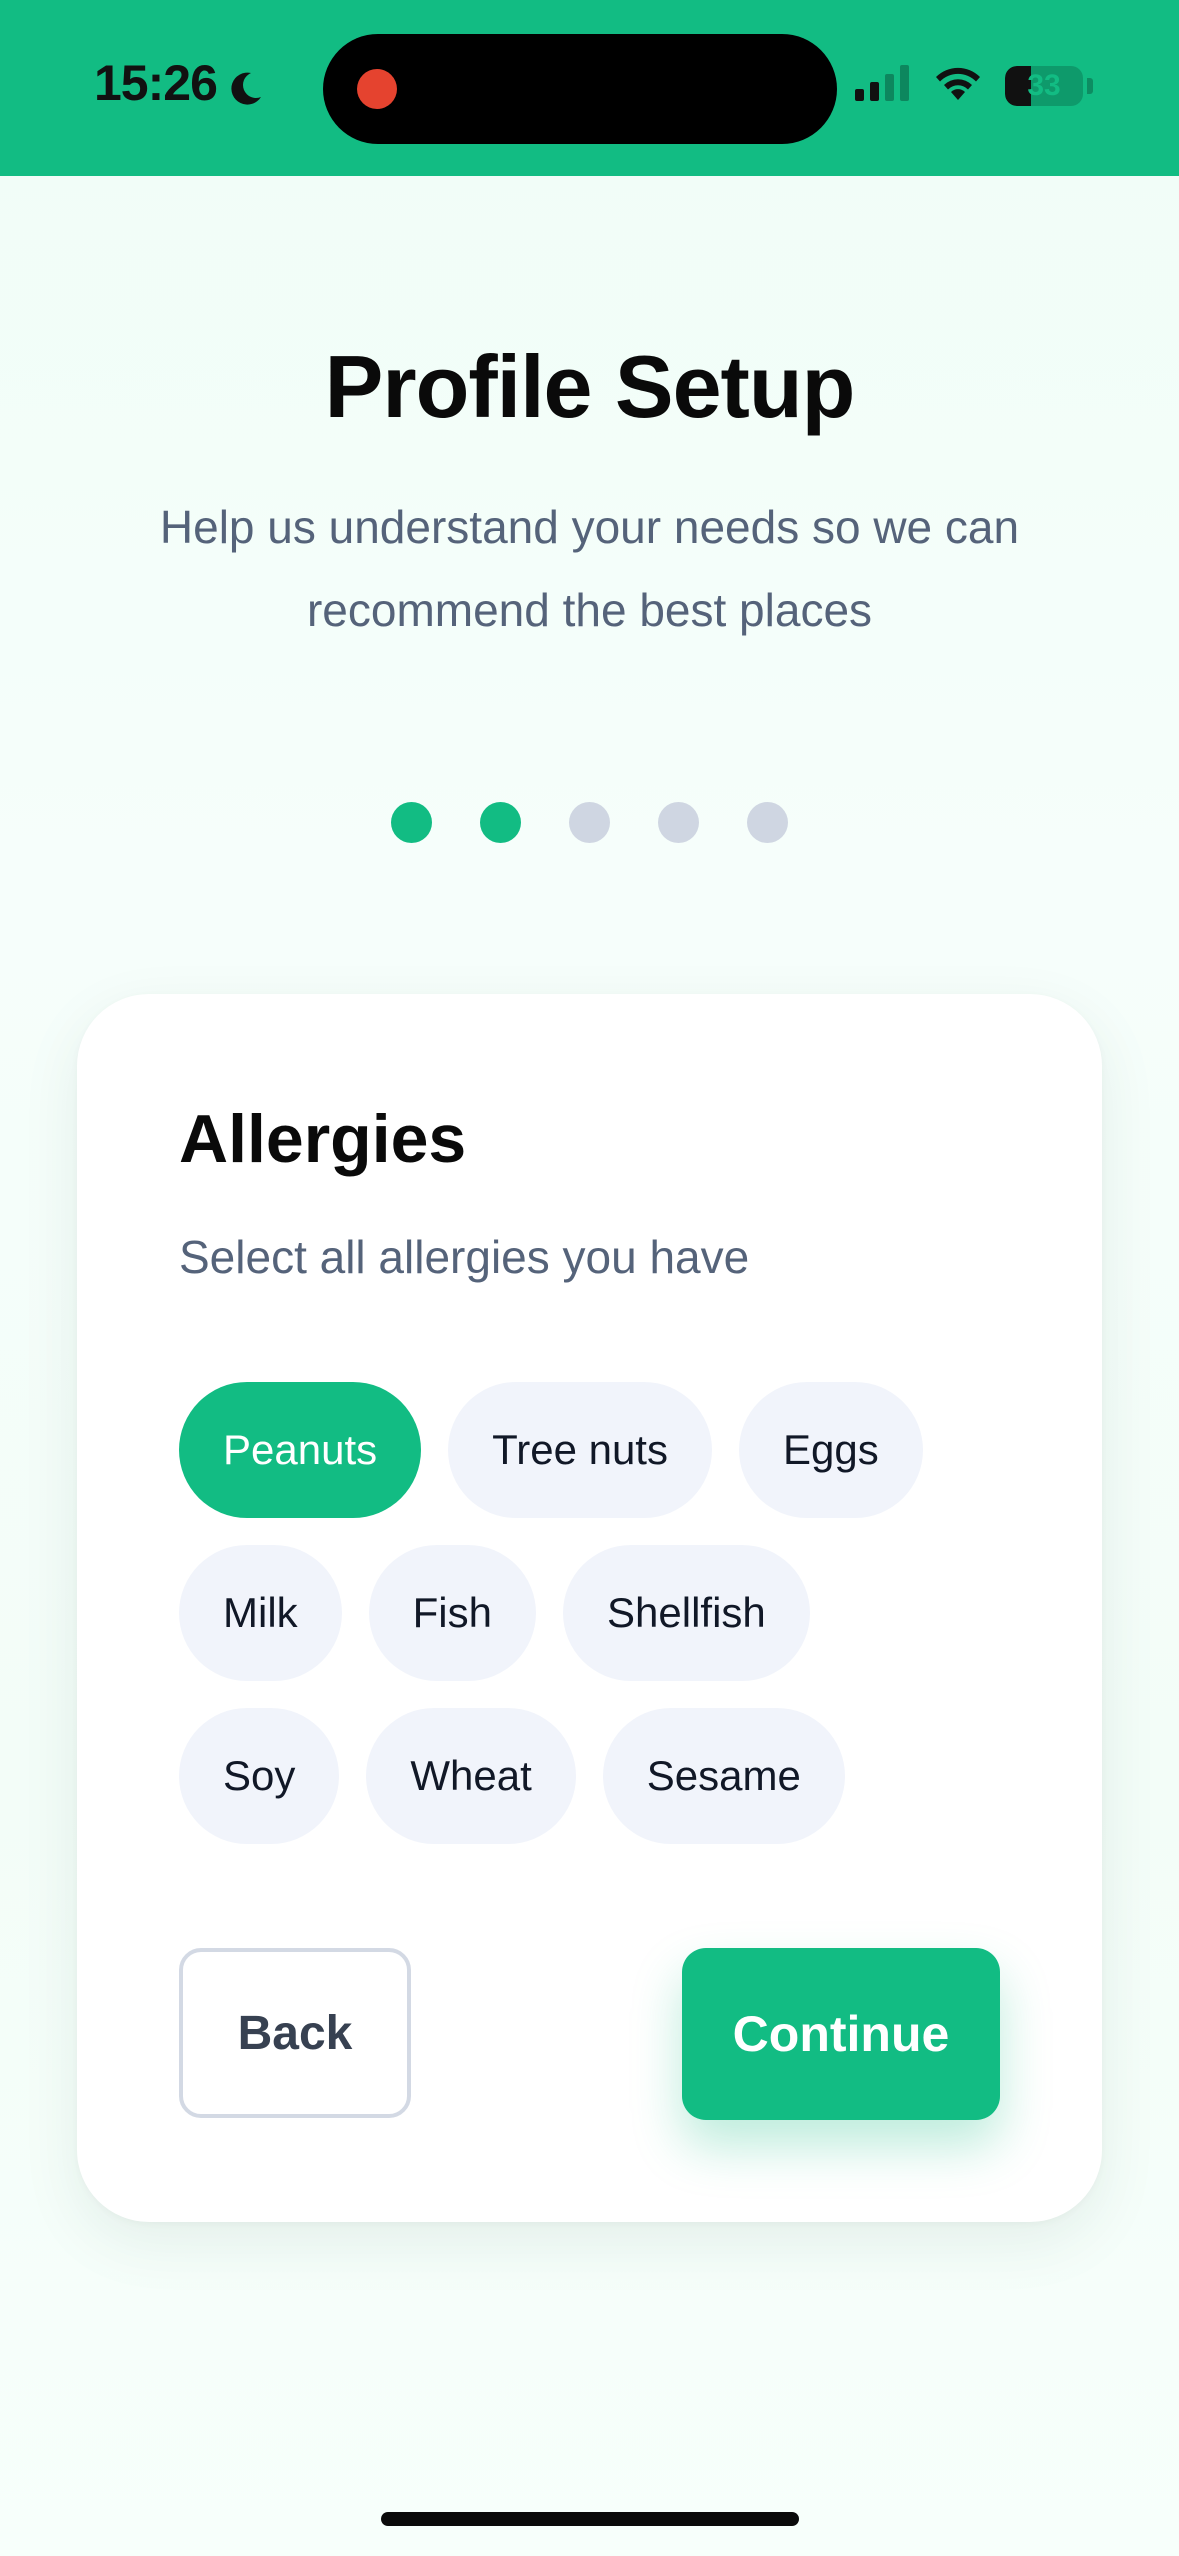 The image size is (1179, 2556). I want to click on battery-cap, so click(1090, 85).